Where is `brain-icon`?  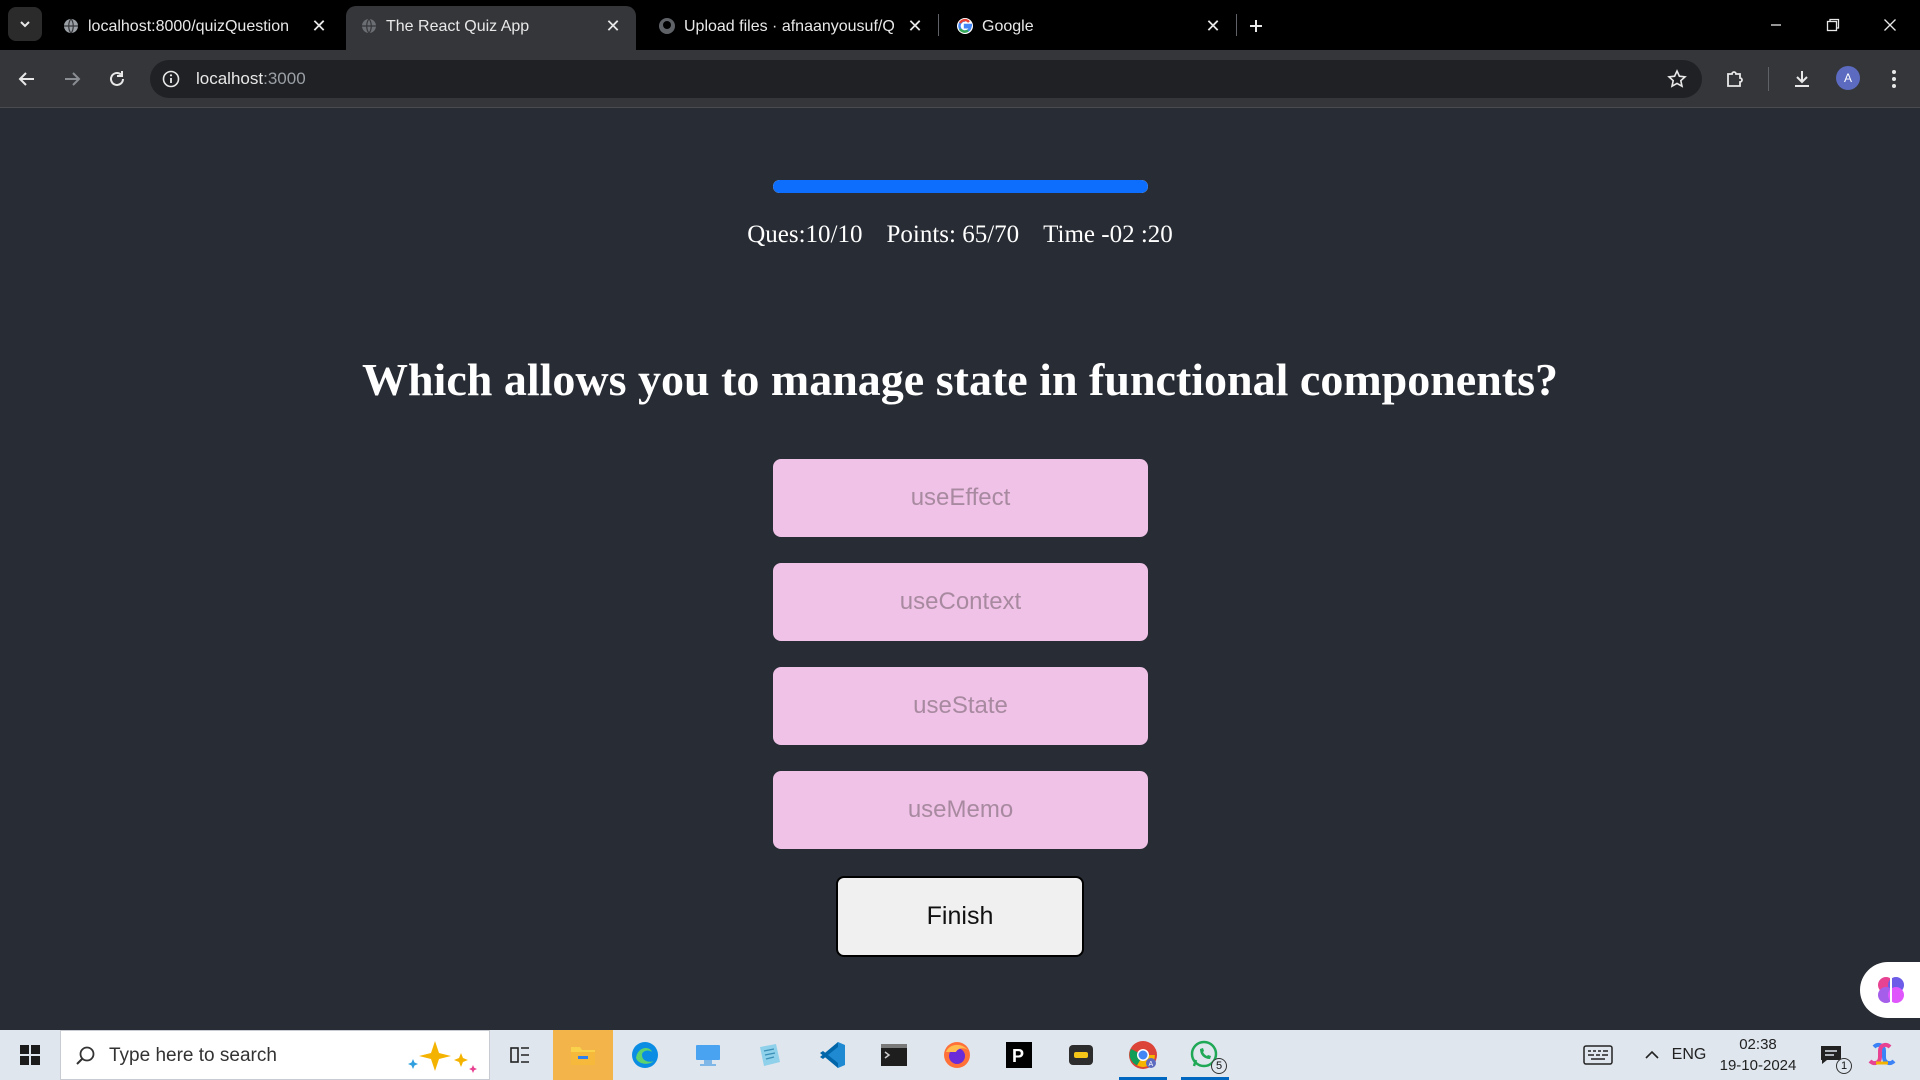
brain-icon is located at coordinates (1891, 990).